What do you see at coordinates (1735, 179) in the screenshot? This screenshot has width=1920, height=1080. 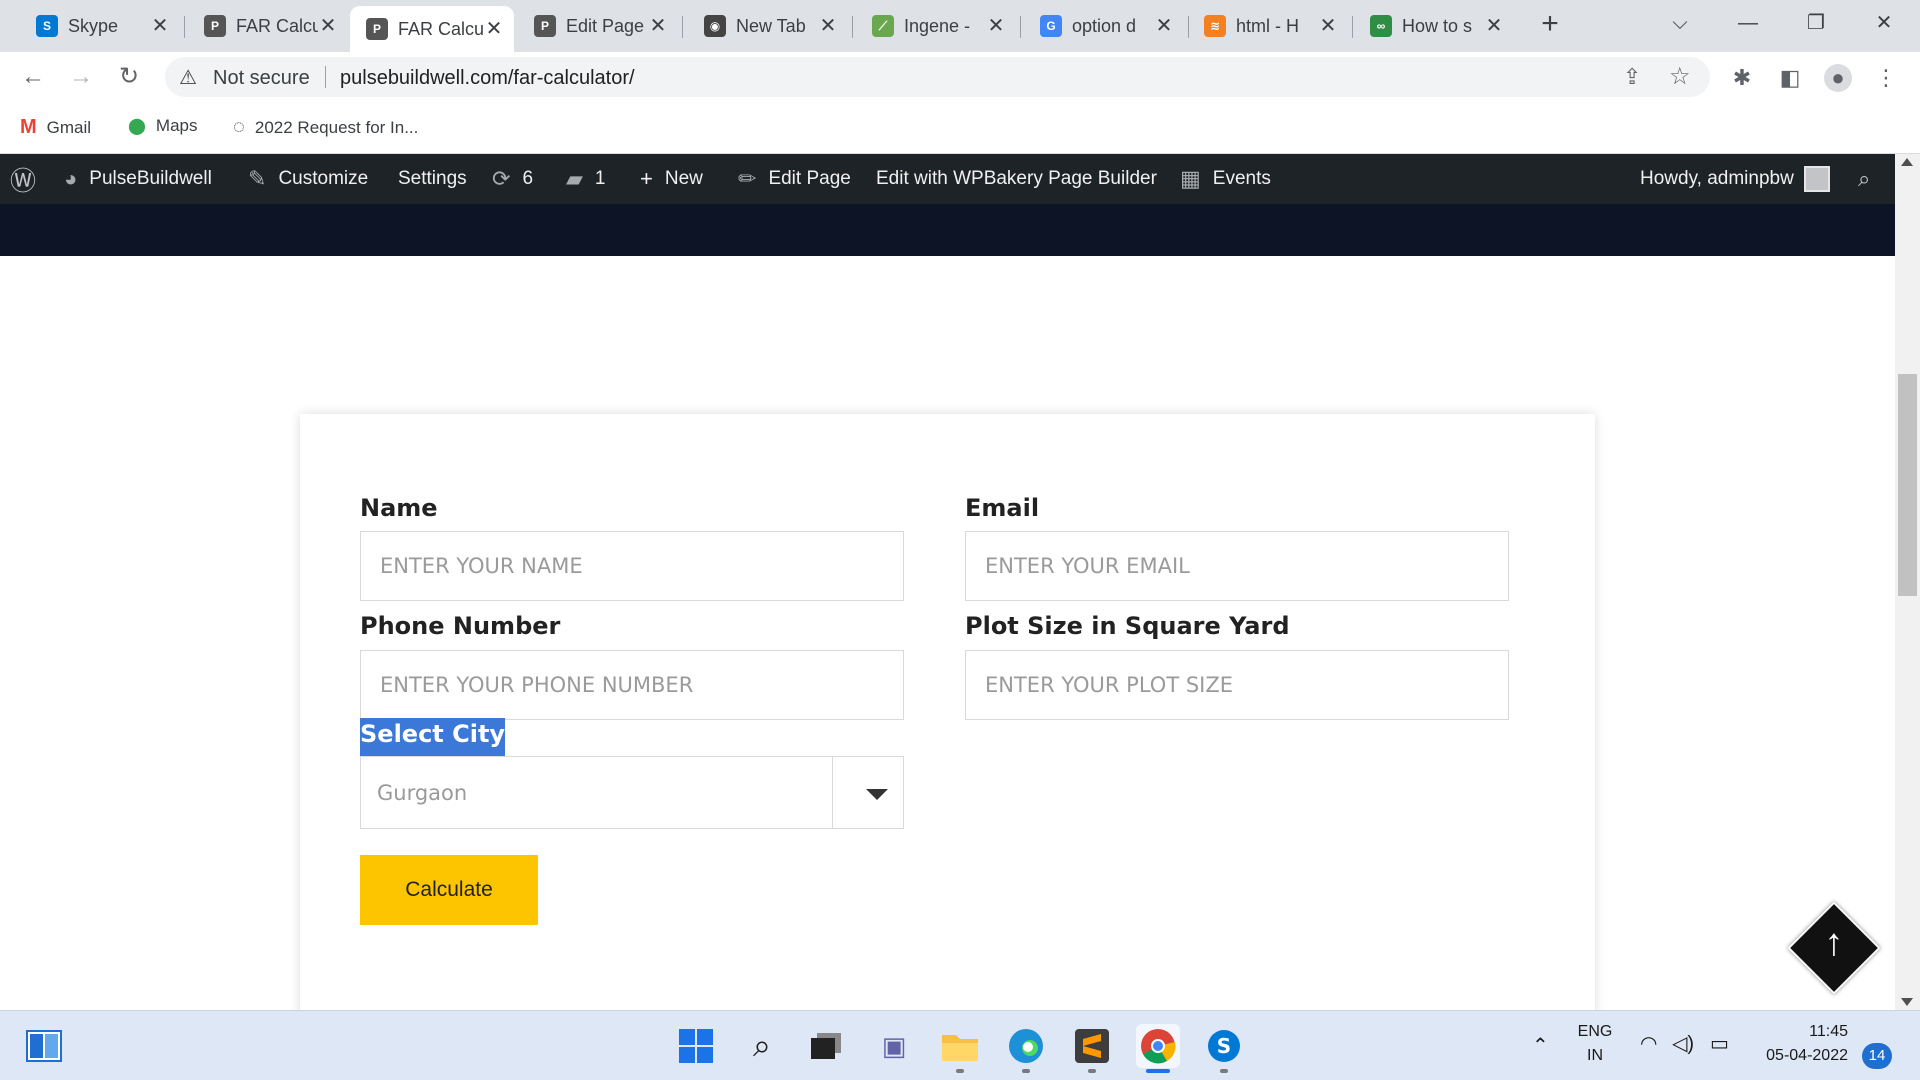 I see `admin-account: Howdy, adminpbw` at bounding box center [1735, 179].